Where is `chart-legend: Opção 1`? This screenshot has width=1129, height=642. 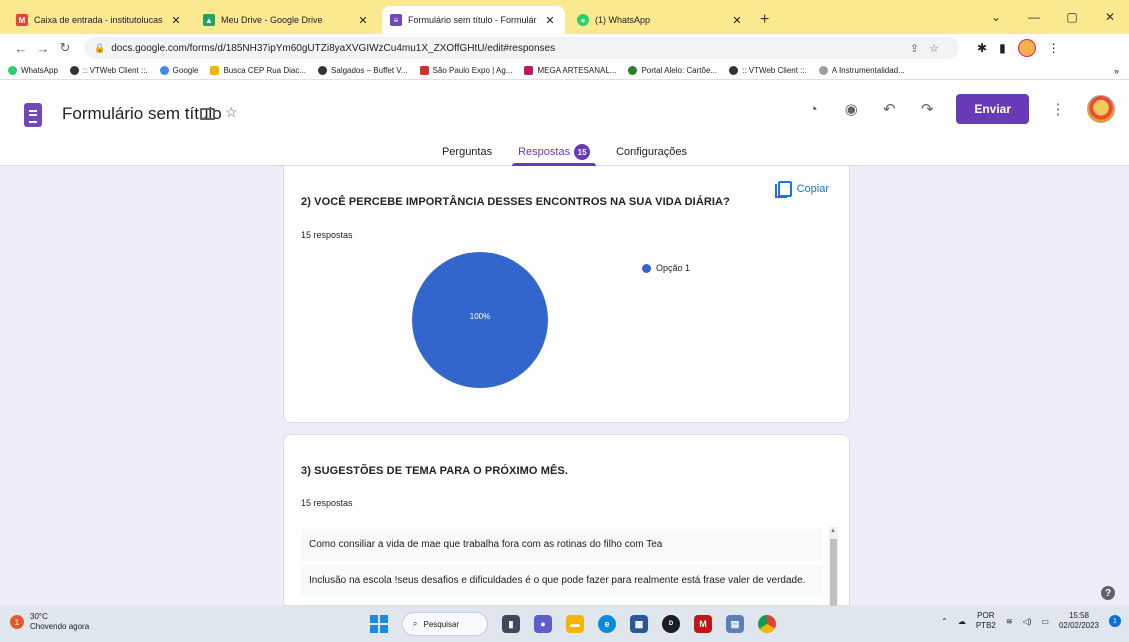 chart-legend: Opção 1 is located at coordinates (666, 268).